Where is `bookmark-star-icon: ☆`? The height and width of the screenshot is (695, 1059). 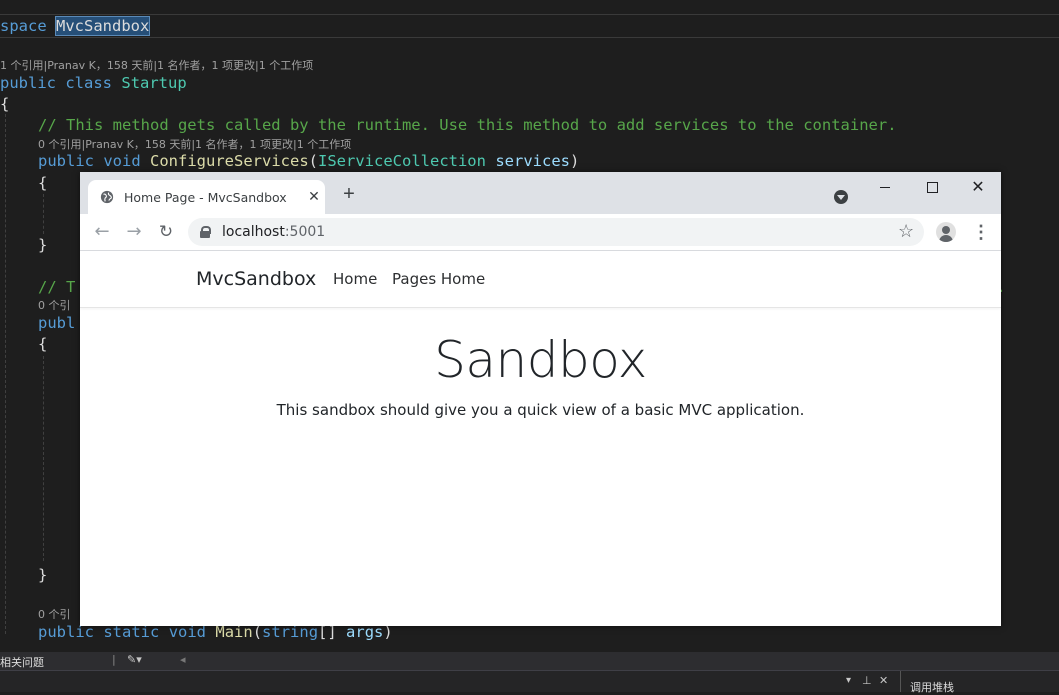
bookmark-star-icon: ☆ is located at coordinates (906, 231).